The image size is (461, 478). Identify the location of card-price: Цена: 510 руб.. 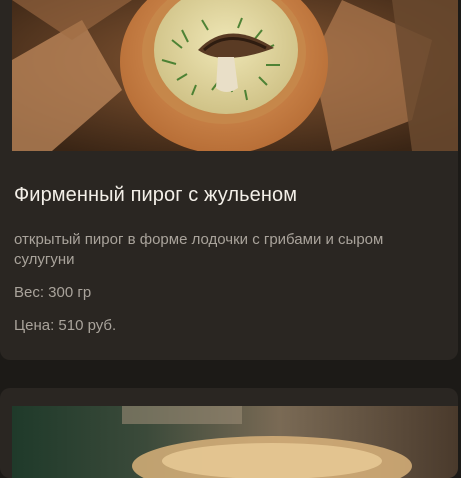
(65, 325).